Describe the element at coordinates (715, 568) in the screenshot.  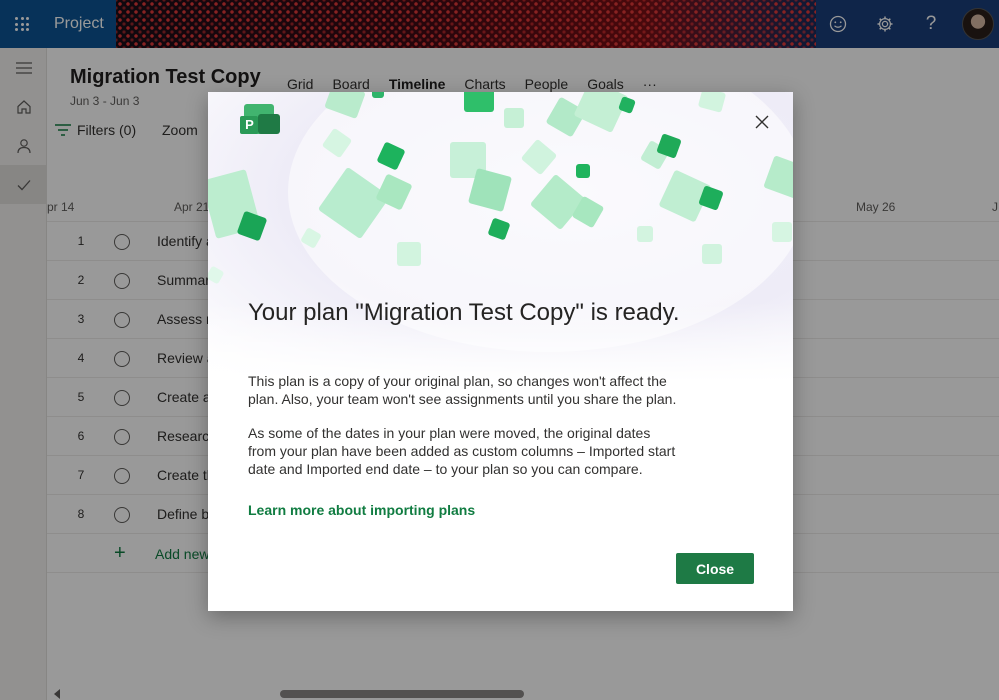
I see `close-button: Close` at that location.